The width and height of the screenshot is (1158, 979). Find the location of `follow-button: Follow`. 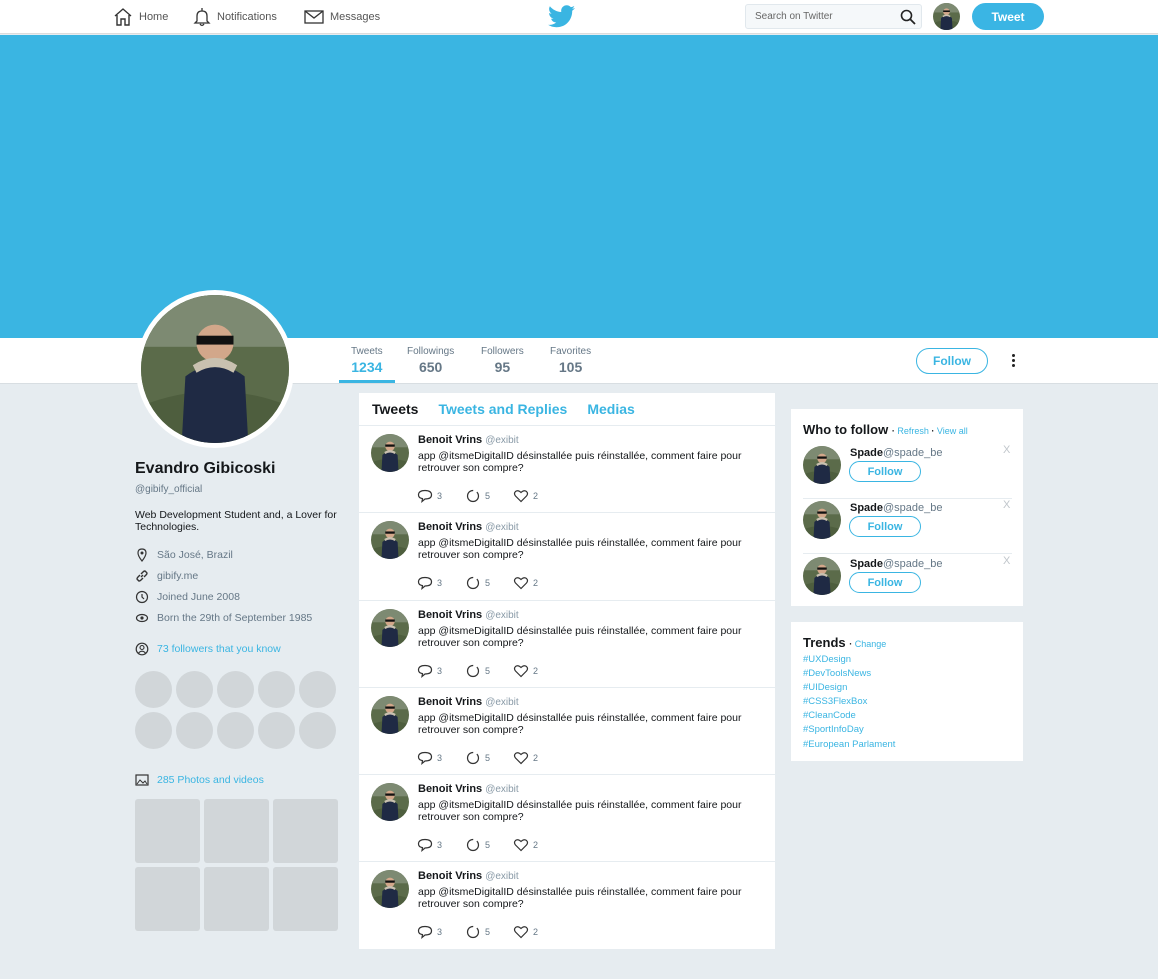

follow-button: Follow is located at coordinates (952, 361).